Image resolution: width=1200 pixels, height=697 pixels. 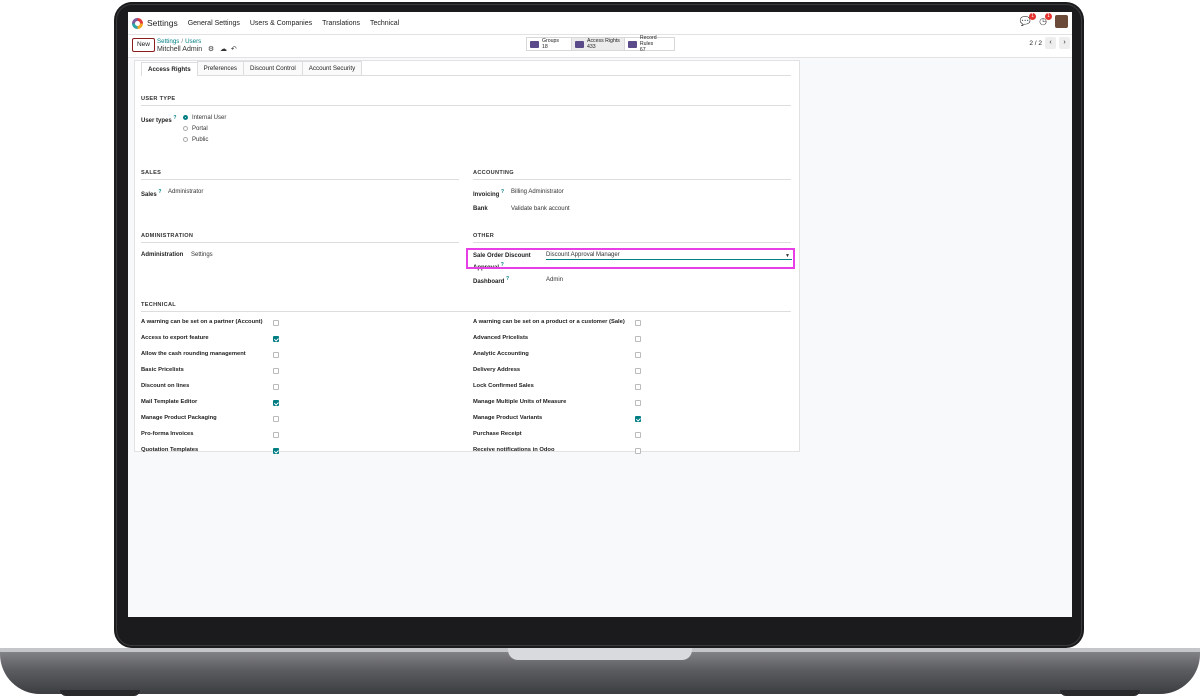 I want to click on tab-account-security: Account Security, so click(x=332, y=68).